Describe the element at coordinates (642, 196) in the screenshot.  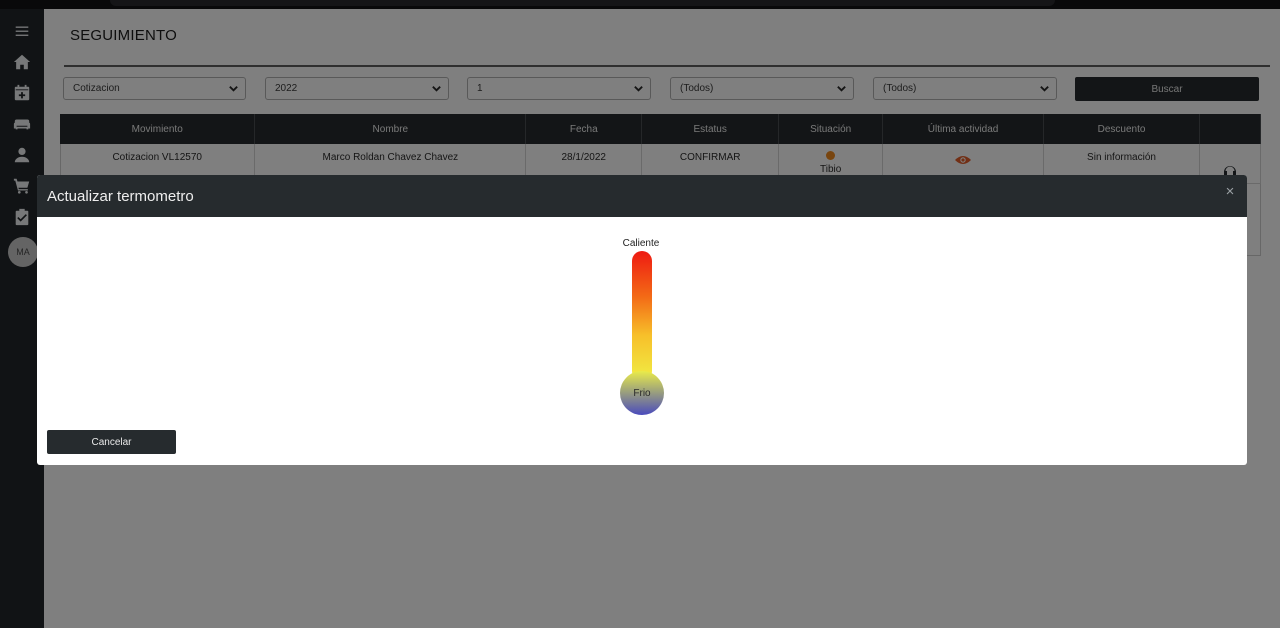
I see `modal-header: Actualizar termometro ×` at that location.